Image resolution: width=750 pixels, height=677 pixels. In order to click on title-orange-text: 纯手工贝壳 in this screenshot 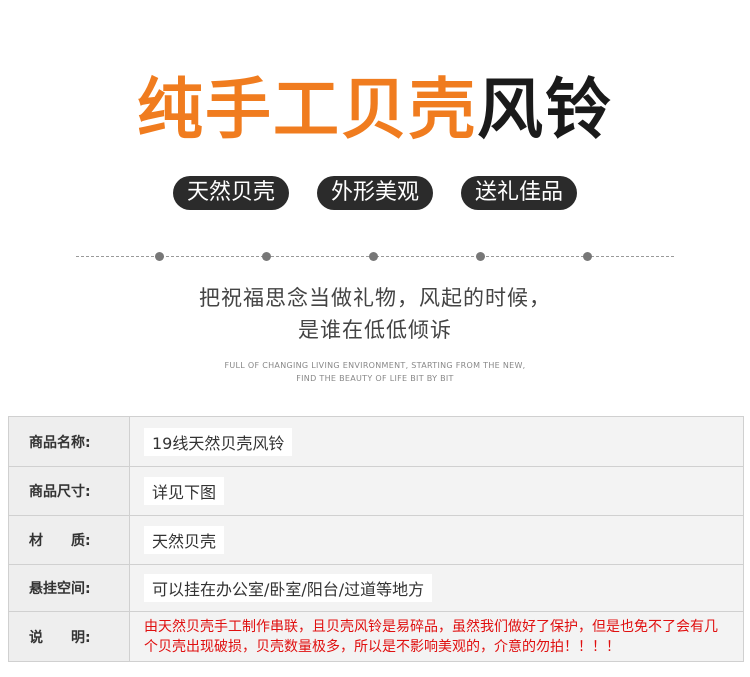, I will do `click(307, 109)`.